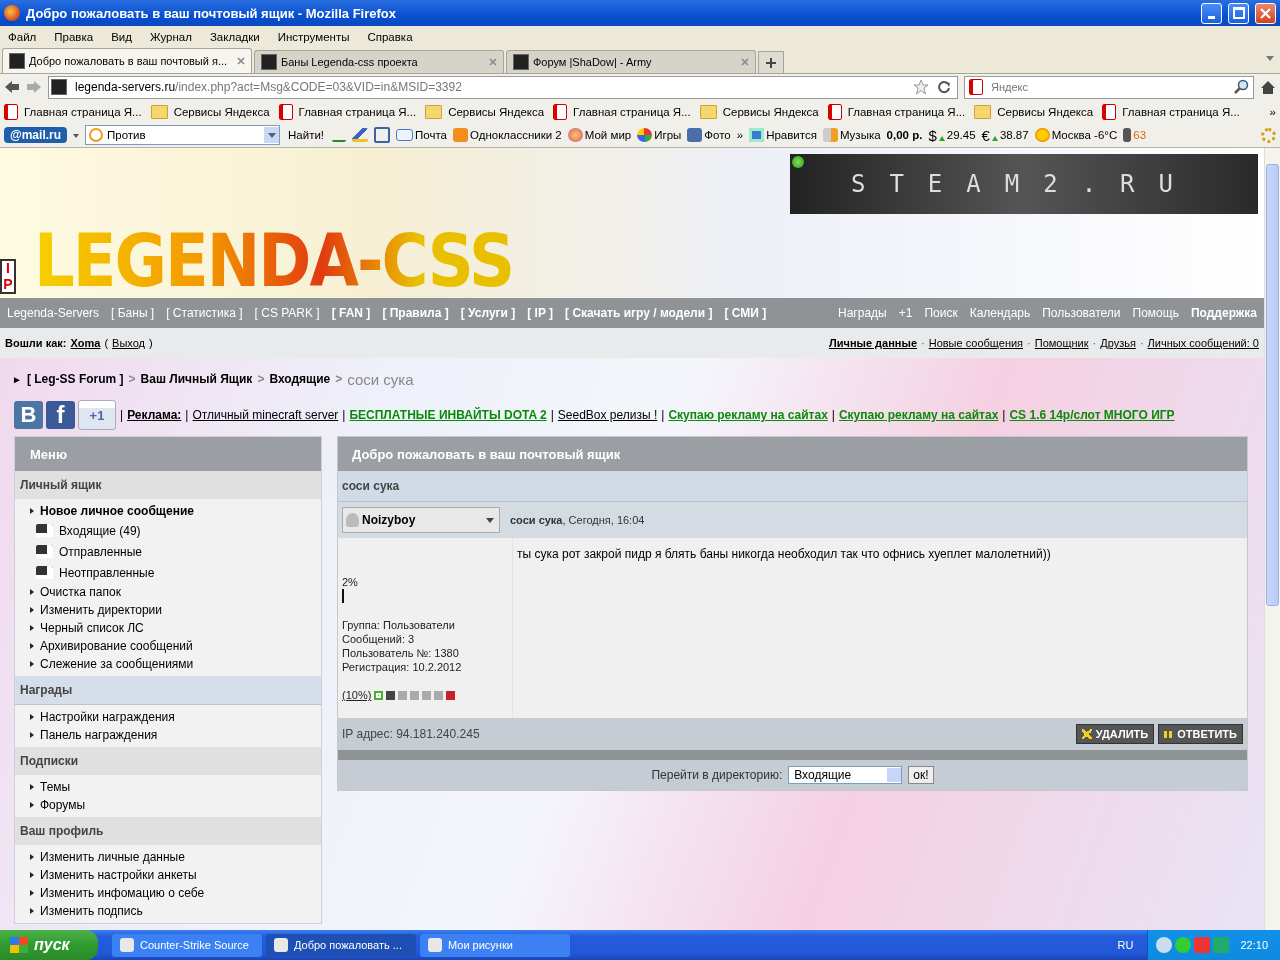 The image size is (1280, 960). I want to click on browser-tab: Баны Legenda-css проекта, so click(379, 61).